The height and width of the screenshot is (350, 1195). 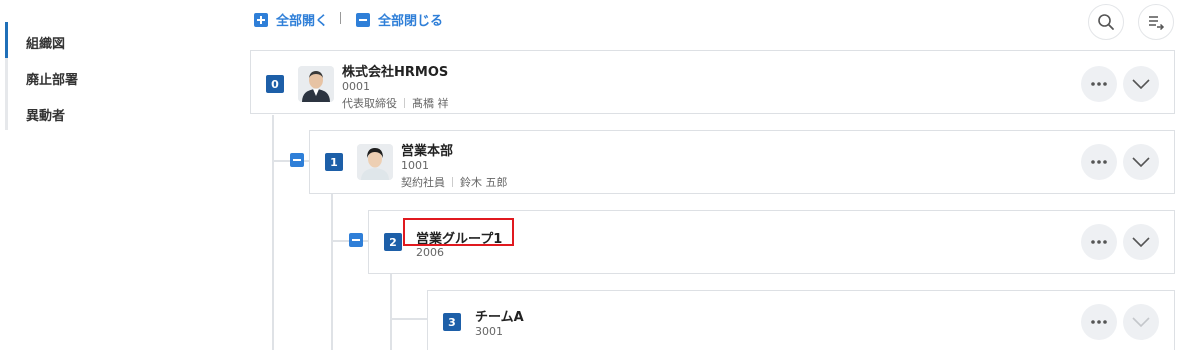 I want to click on manager-role: 契約社員, so click(x=423, y=182).